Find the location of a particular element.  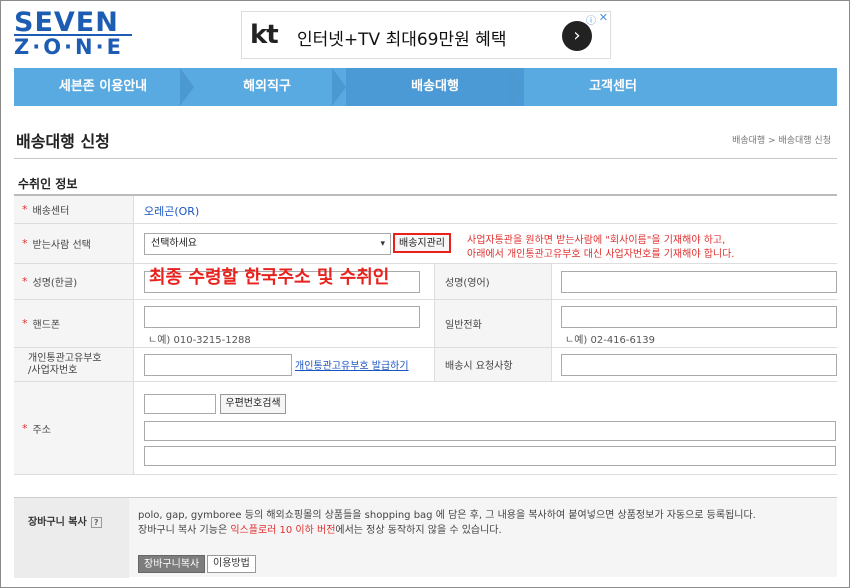

mobile-hint: ㄴ예) 010-3215-1288 is located at coordinates (199, 340).